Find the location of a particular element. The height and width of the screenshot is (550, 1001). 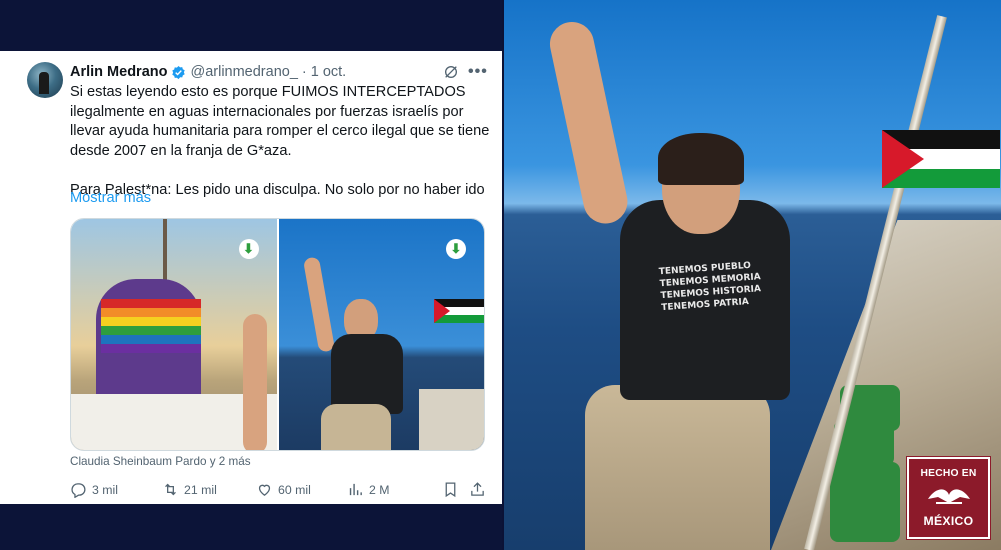

raised-hand is located at coordinates (255, 382).